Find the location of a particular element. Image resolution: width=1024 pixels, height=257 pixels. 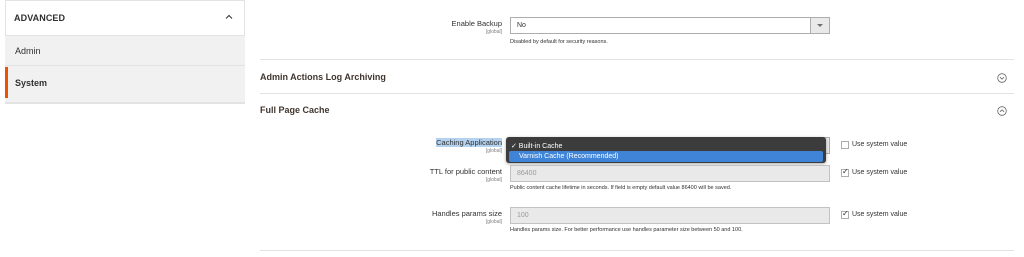

enable-backup-scope: [global] is located at coordinates (493, 32).